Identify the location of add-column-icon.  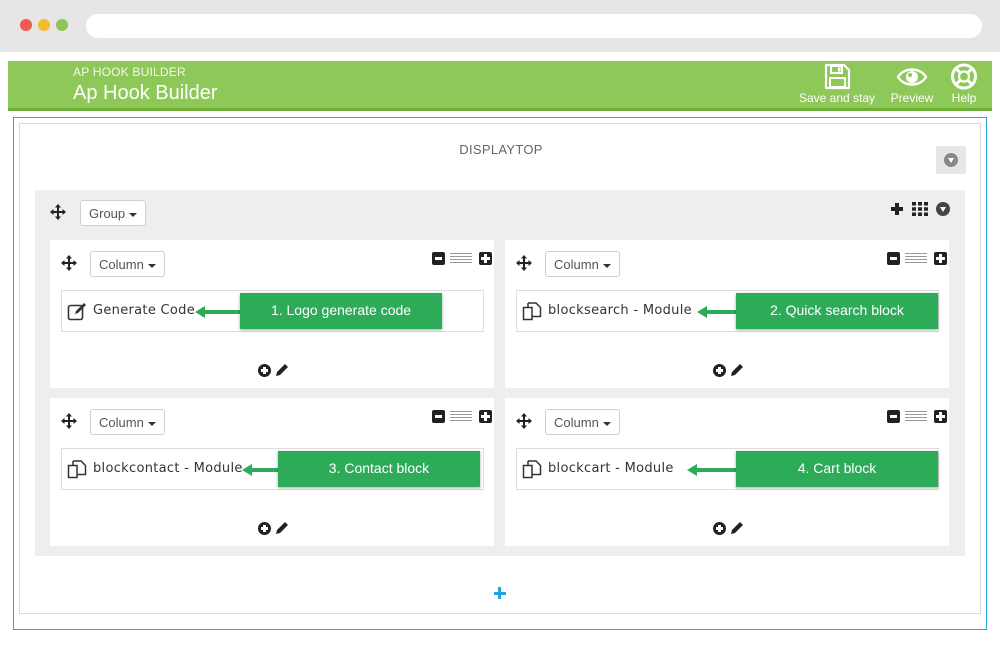
(897, 209).